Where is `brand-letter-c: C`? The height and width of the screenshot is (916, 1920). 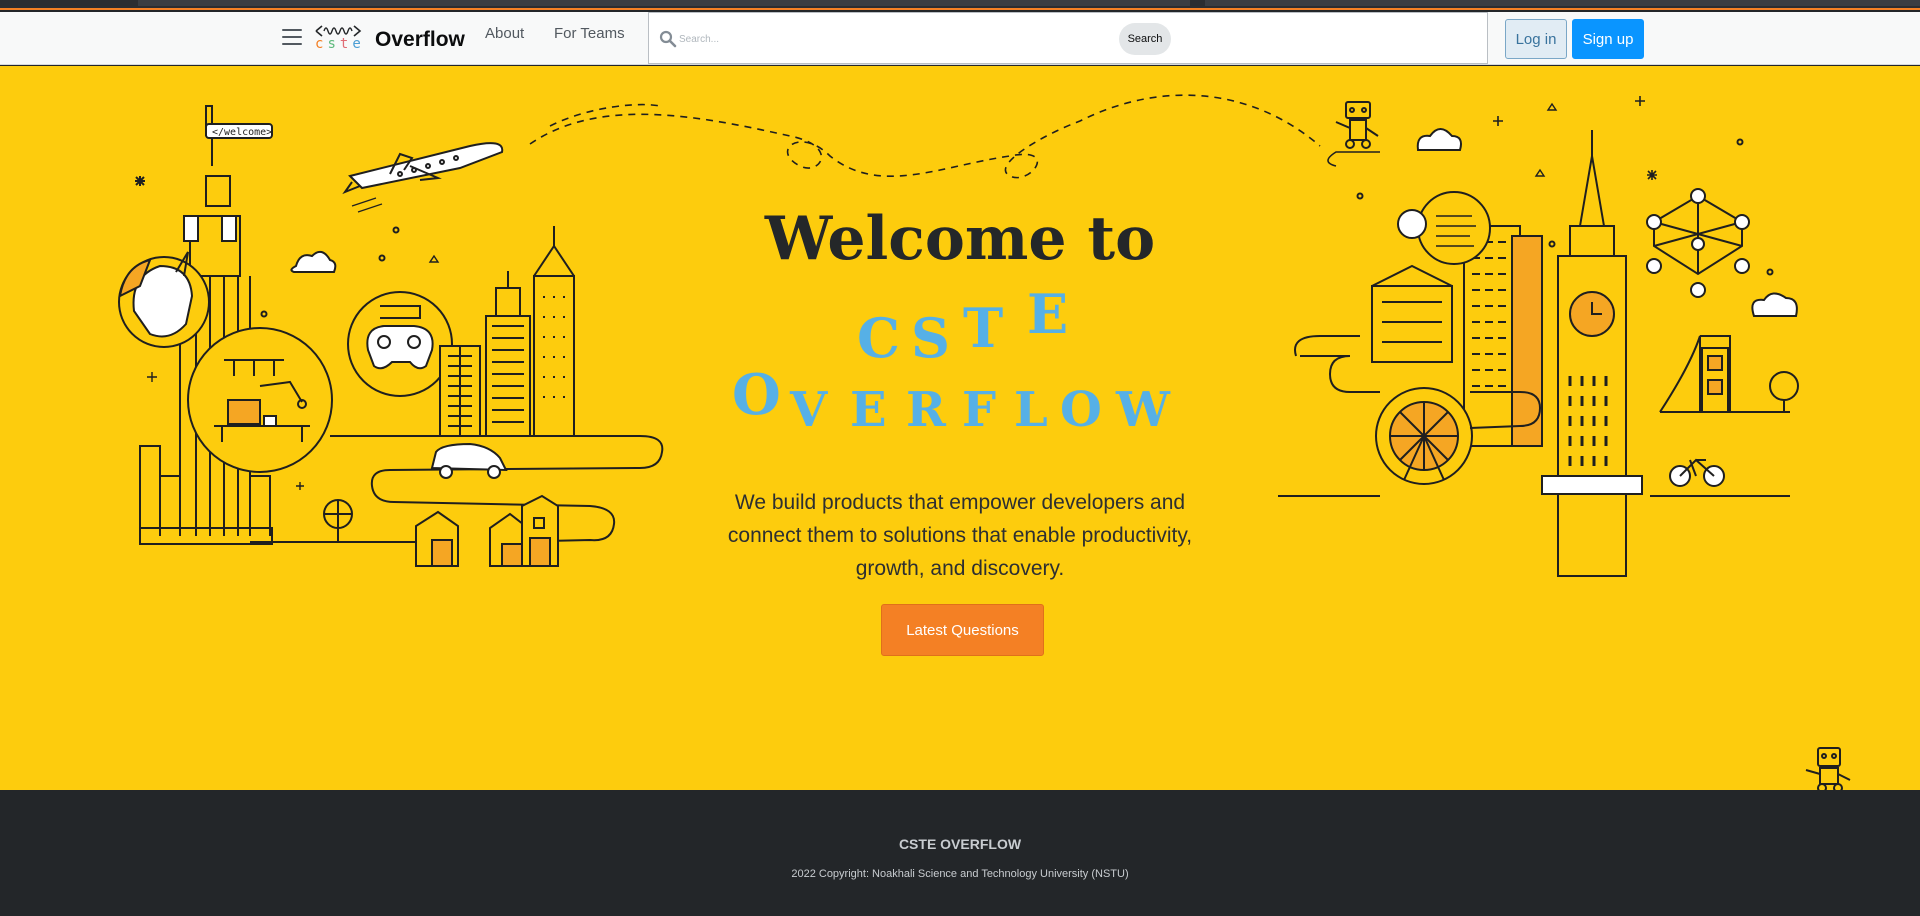
brand-letter-c: C is located at coordinates (878, 338).